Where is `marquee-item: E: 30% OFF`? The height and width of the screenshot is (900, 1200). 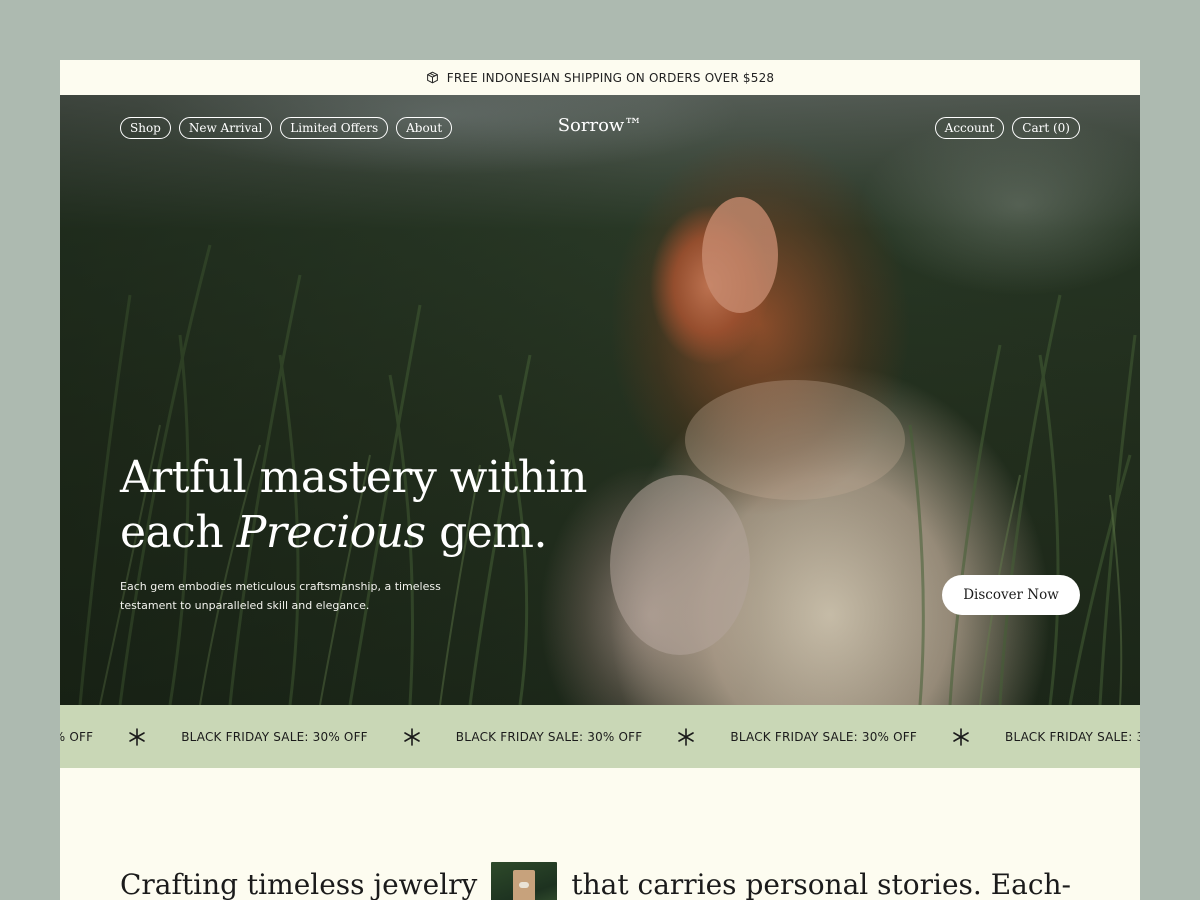 marquee-item: E: 30% OFF is located at coordinates (77, 736).